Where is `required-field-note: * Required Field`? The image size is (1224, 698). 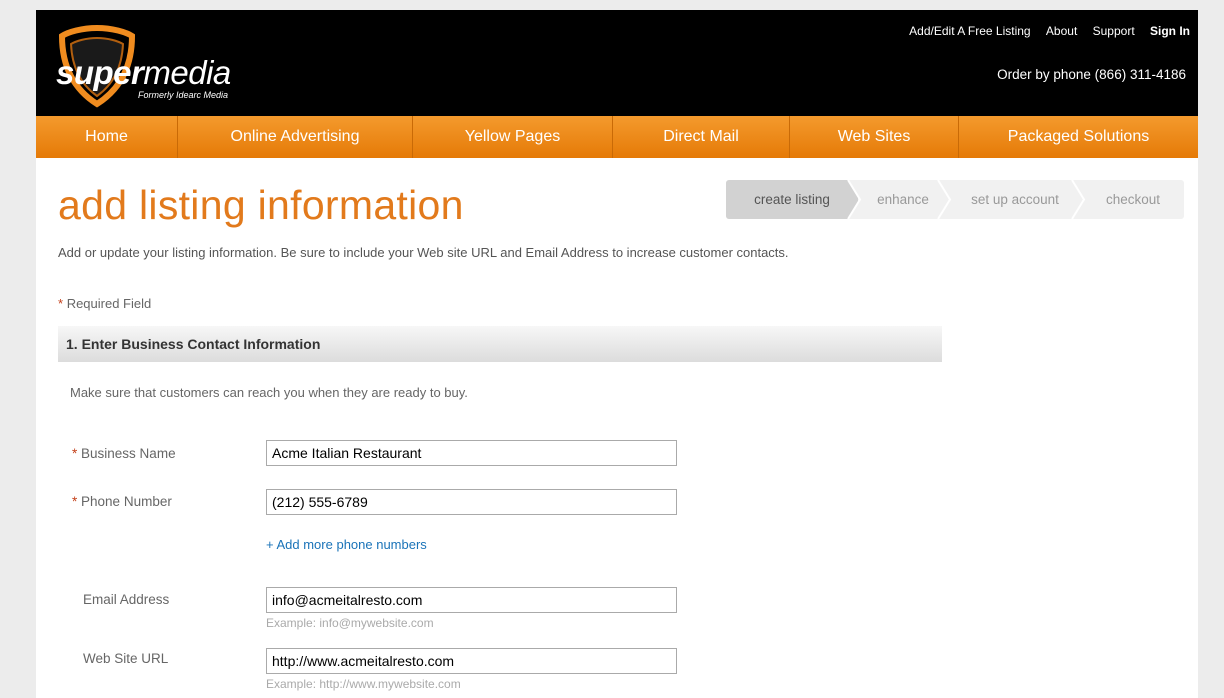 required-field-note: * Required Field is located at coordinates (105, 303).